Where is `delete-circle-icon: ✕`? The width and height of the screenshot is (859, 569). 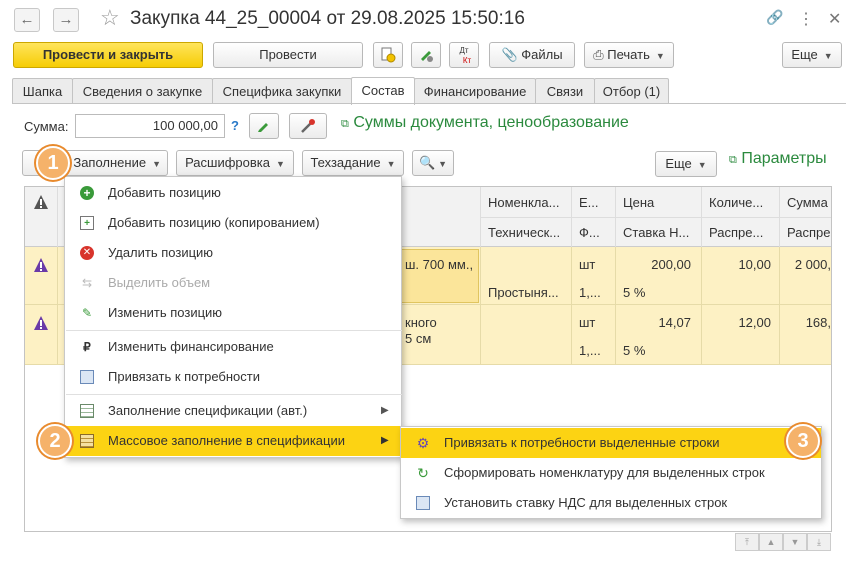
delete-circle-icon: ✕ is located at coordinates (87, 253).